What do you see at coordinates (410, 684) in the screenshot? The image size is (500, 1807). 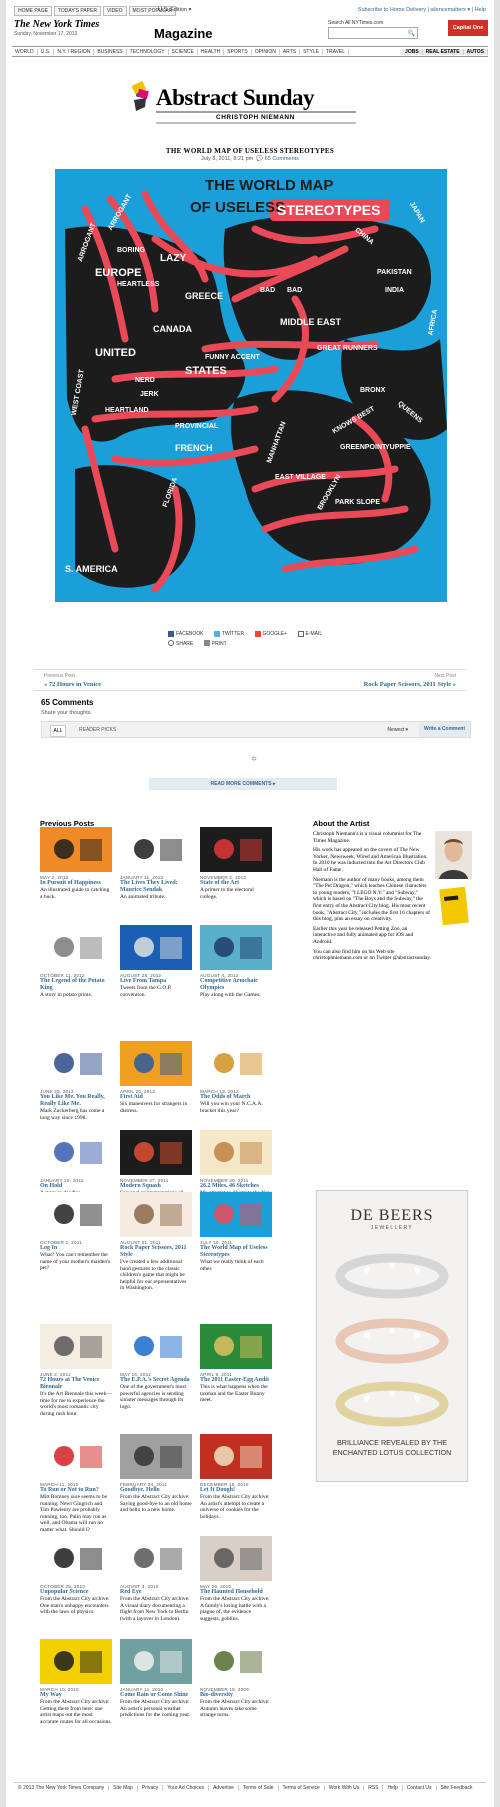 I see `next-post-link: Rock Paper Scissors, 2011 Style »` at bounding box center [410, 684].